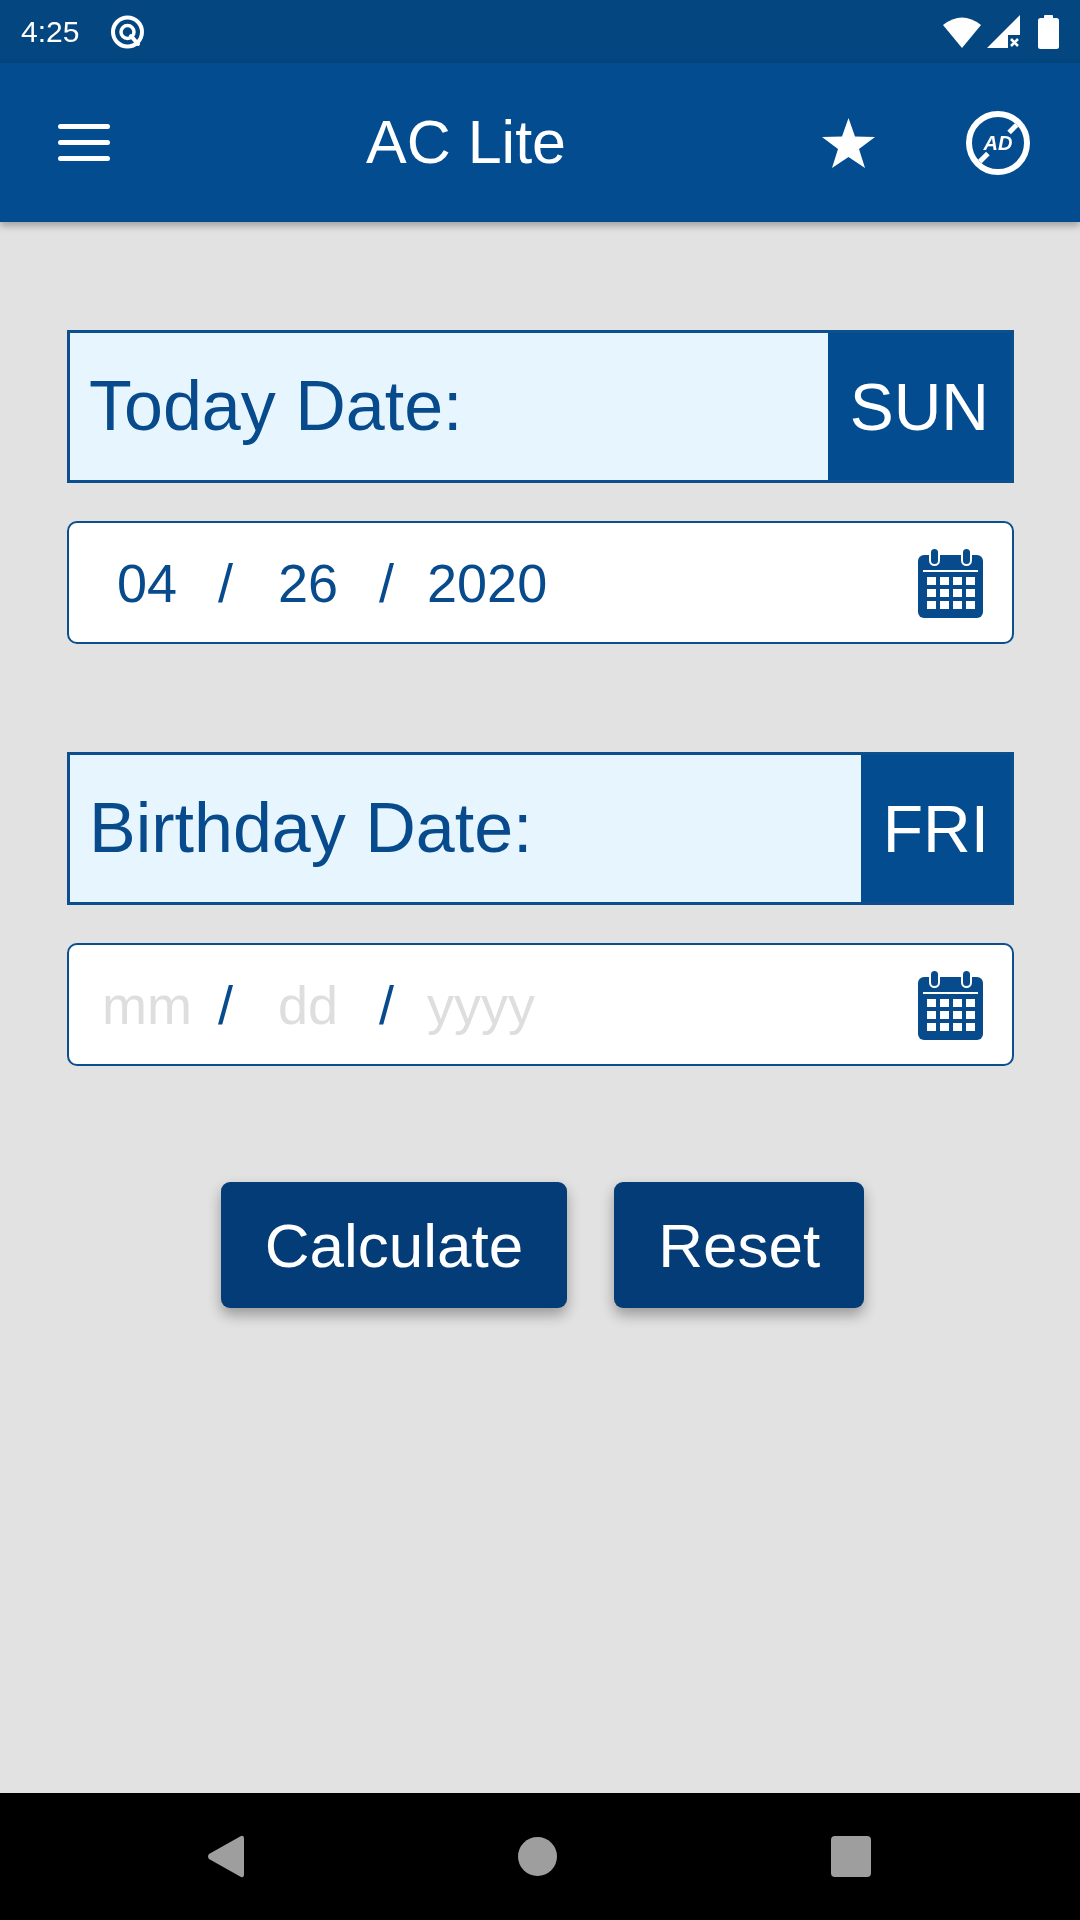  I want to click on star-icon, so click(848, 142).